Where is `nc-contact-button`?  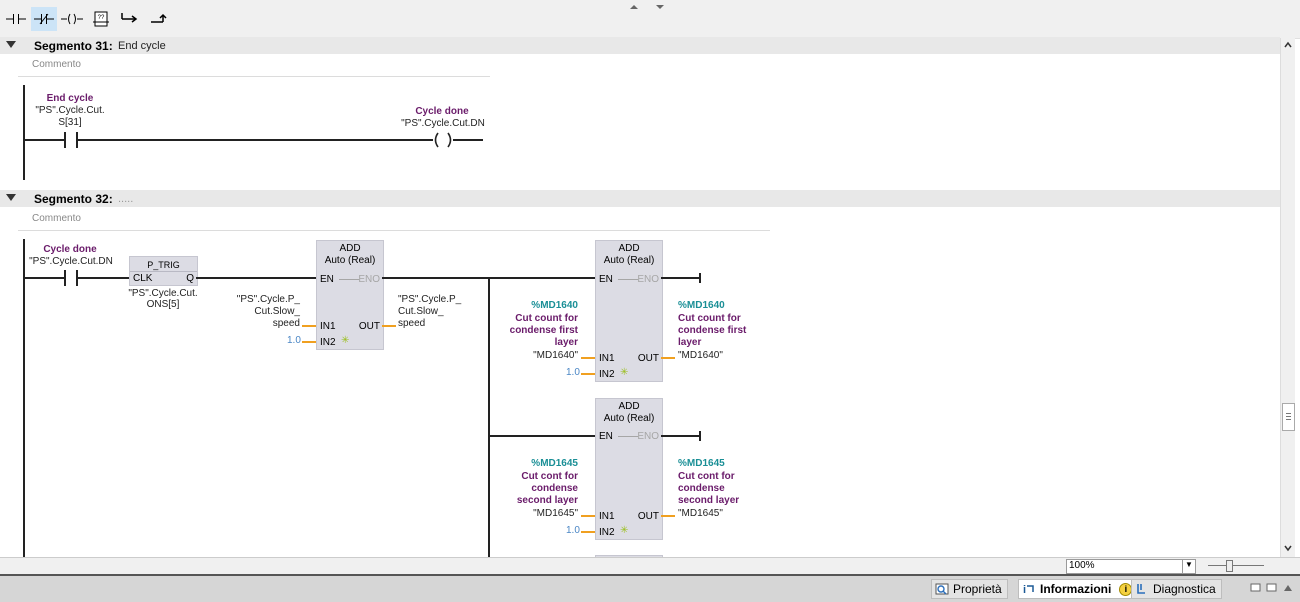
nc-contact-button is located at coordinates (44, 19).